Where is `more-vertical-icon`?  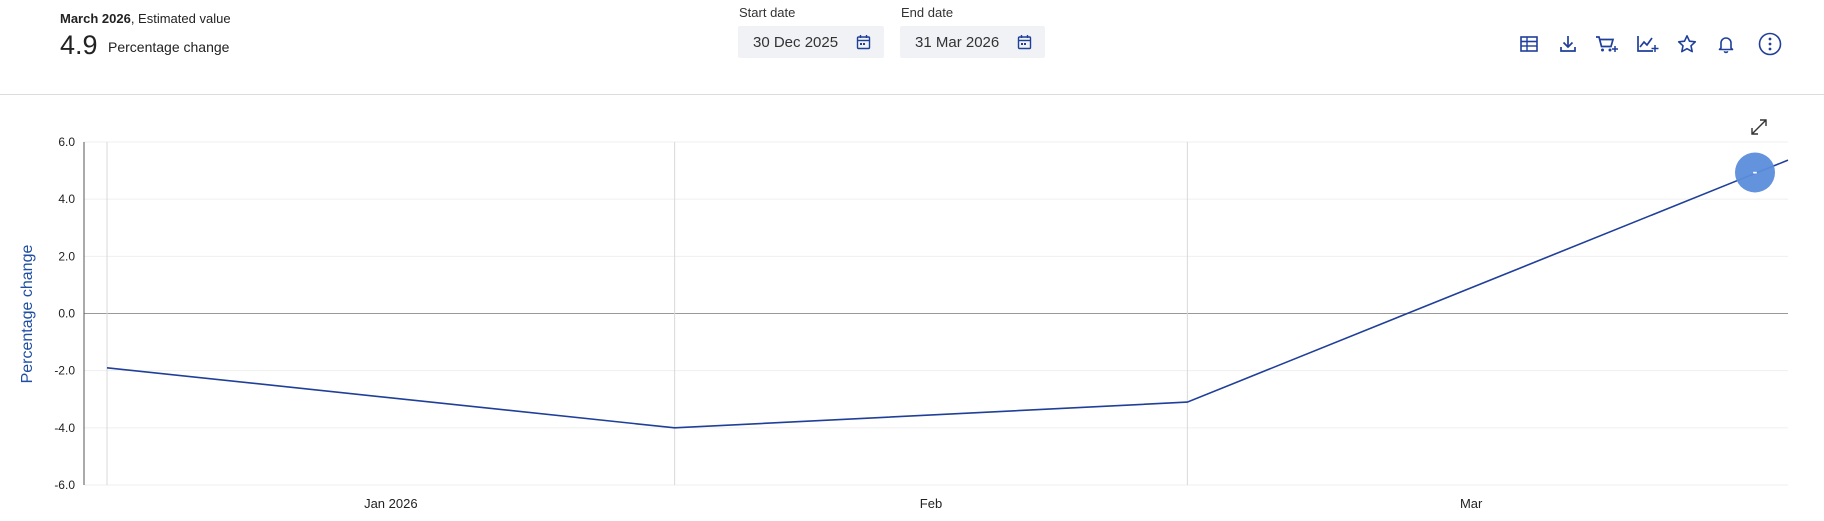
more-vertical-icon is located at coordinates (1770, 44).